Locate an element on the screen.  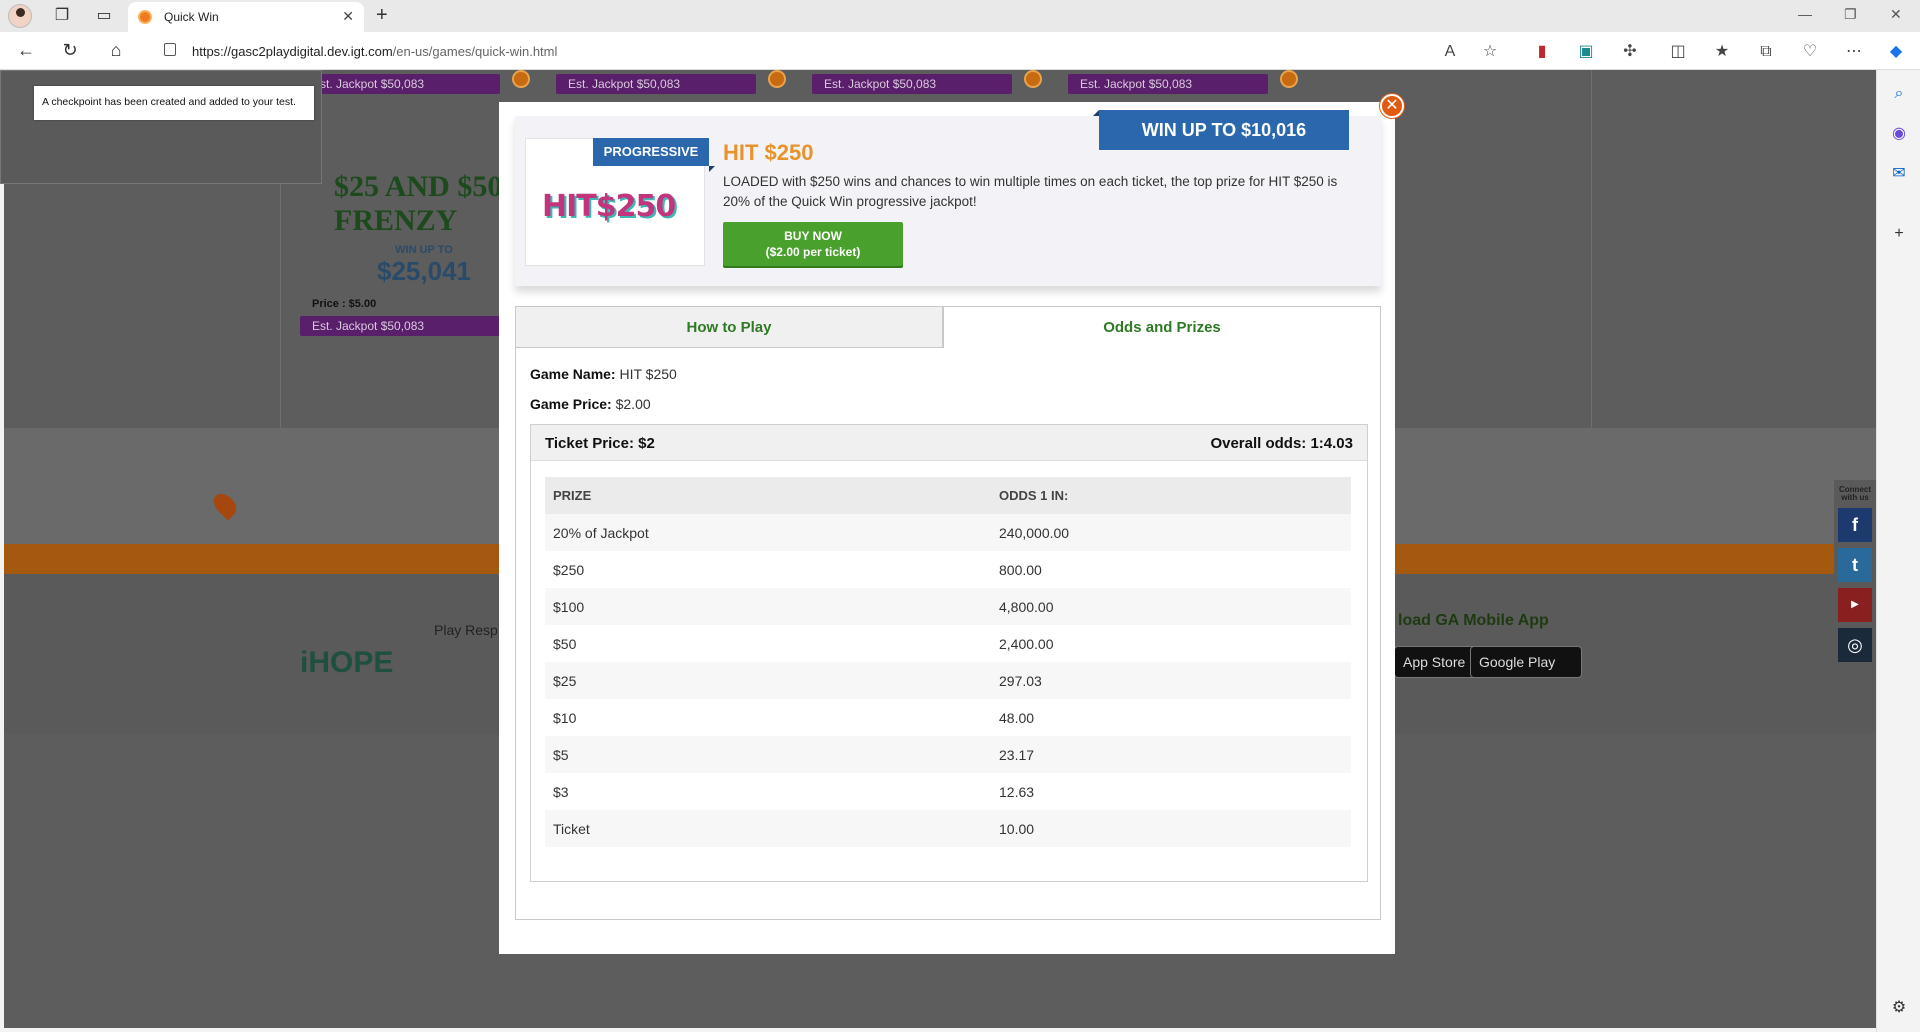
ticket-price: Ticket Price: $2 is located at coordinates (600, 443).